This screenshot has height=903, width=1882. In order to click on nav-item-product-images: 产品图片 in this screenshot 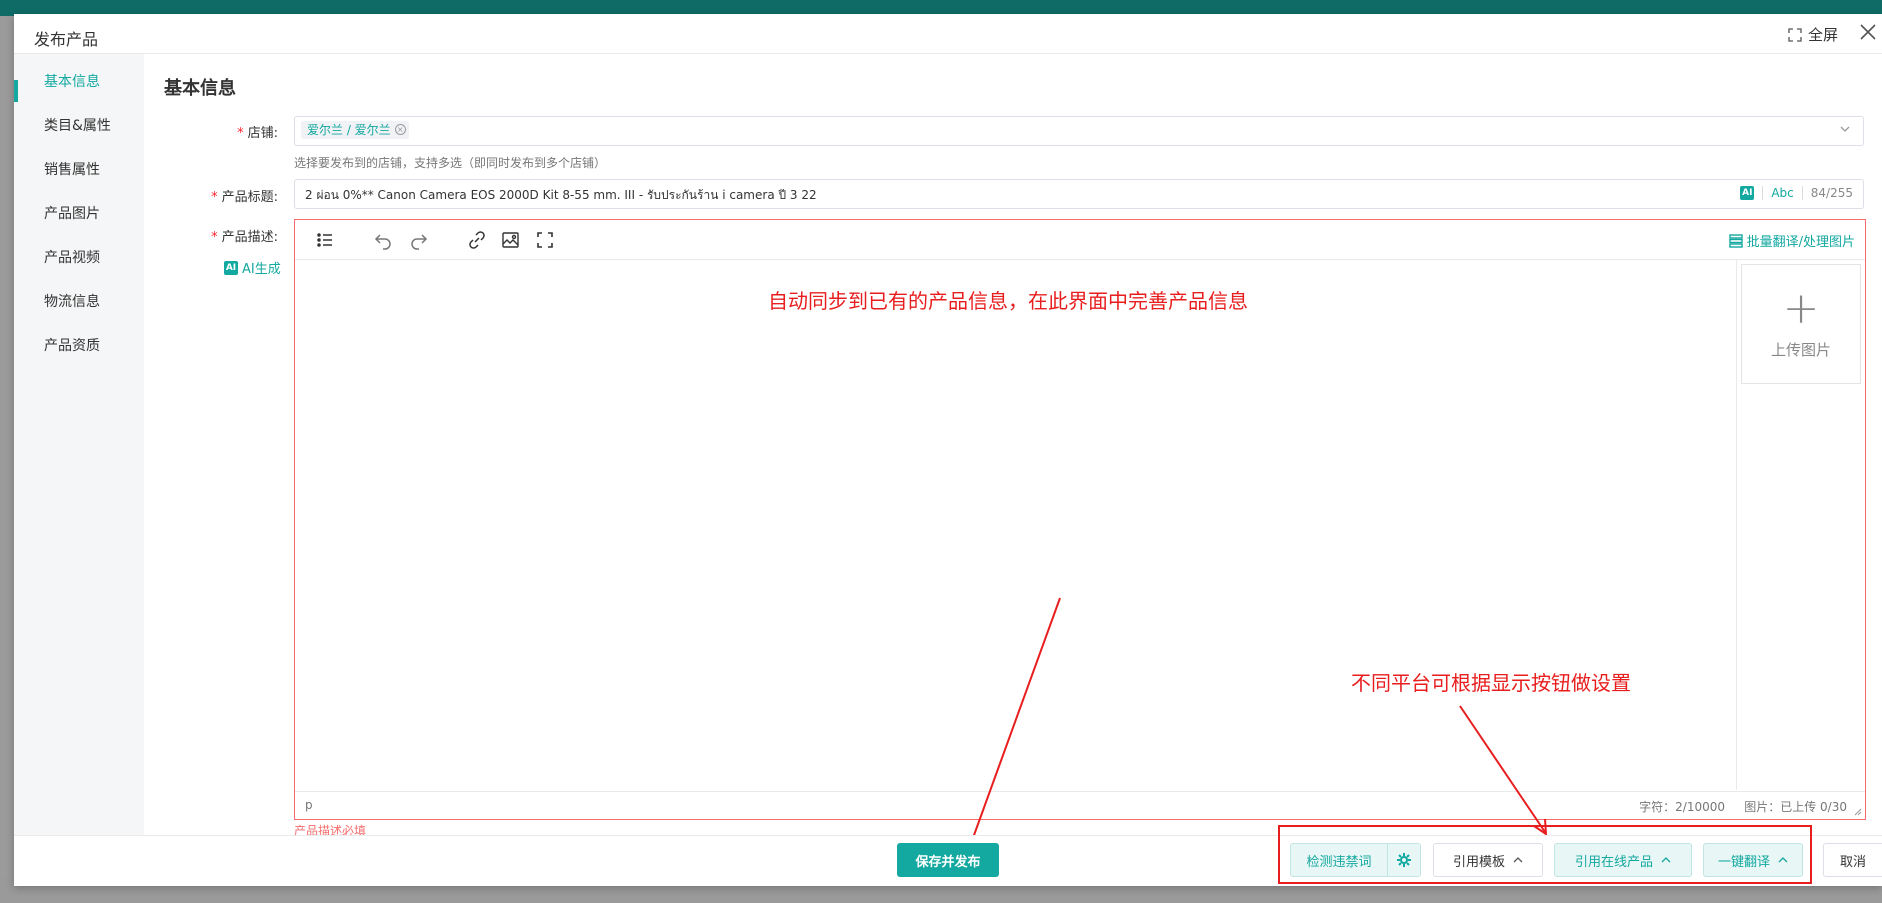, I will do `click(72, 213)`.